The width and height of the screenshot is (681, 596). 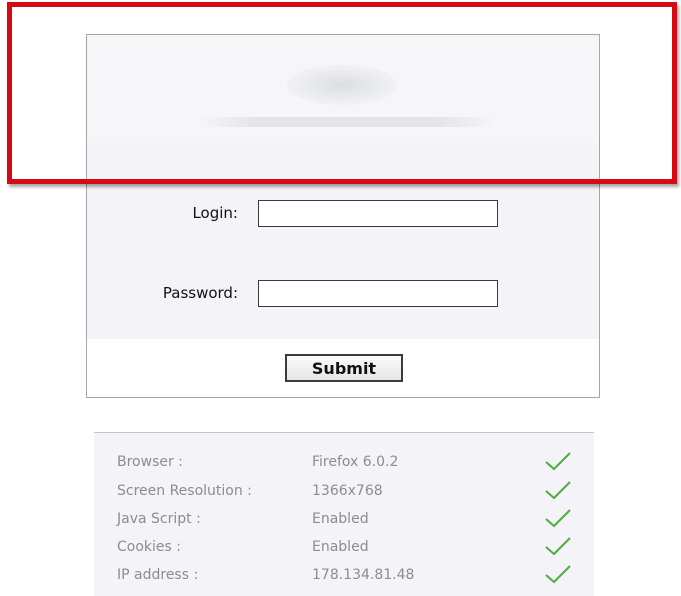 I want to click on info-row-javascript: Java Script : Enabled, so click(x=344, y=519).